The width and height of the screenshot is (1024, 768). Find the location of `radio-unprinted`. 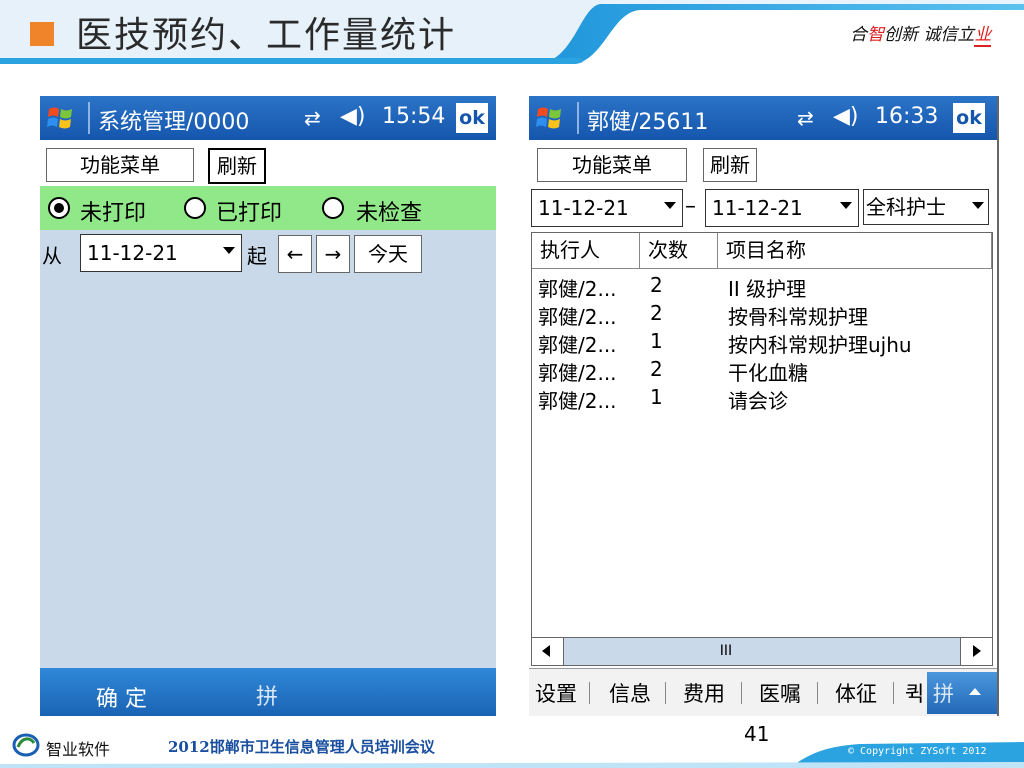

radio-unprinted is located at coordinates (59, 208).